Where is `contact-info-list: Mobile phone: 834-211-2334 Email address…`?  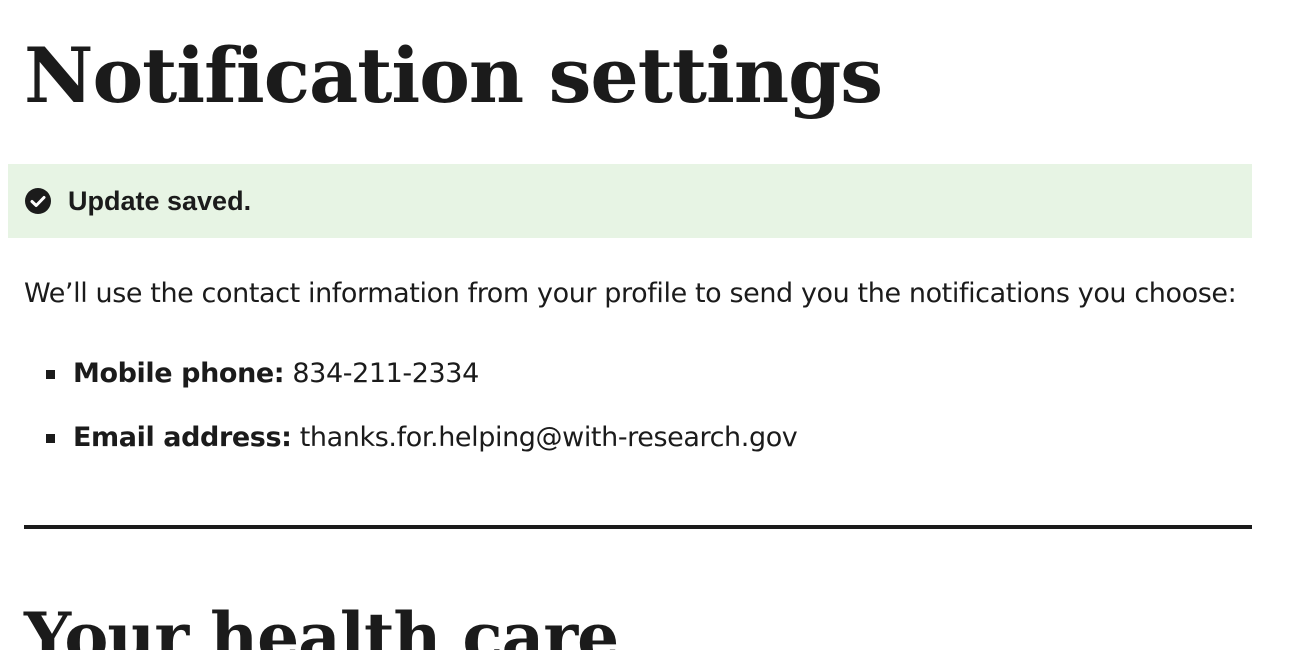 contact-info-list: Mobile phone: 834-211-2334 Email address… is located at coordinates (411, 416).